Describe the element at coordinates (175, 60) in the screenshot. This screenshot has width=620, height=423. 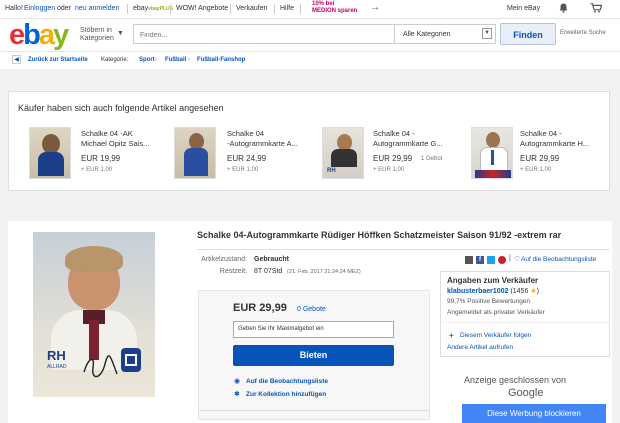
I see `breadcrumb-item: Fußball` at that location.